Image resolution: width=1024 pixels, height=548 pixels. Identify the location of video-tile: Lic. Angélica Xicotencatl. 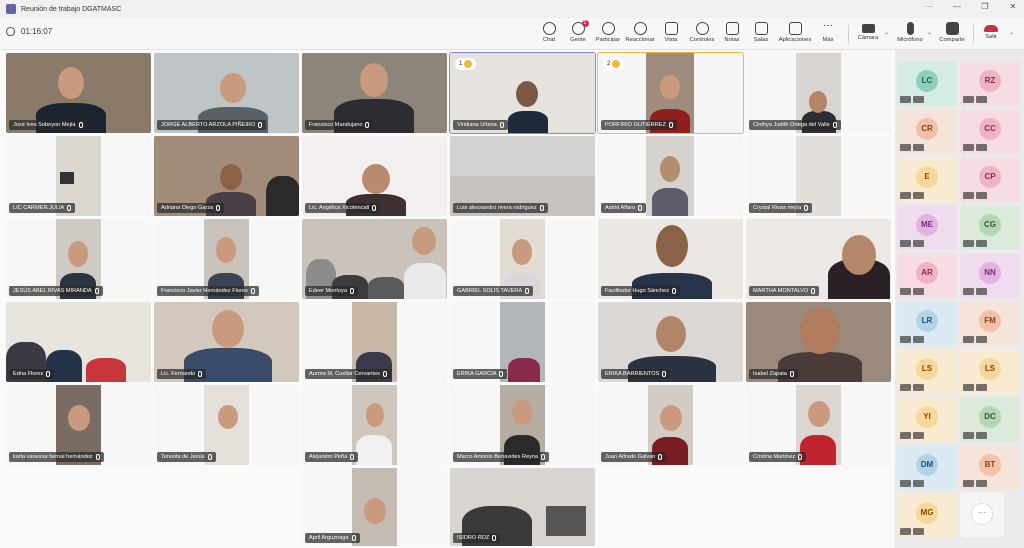
(374, 176).